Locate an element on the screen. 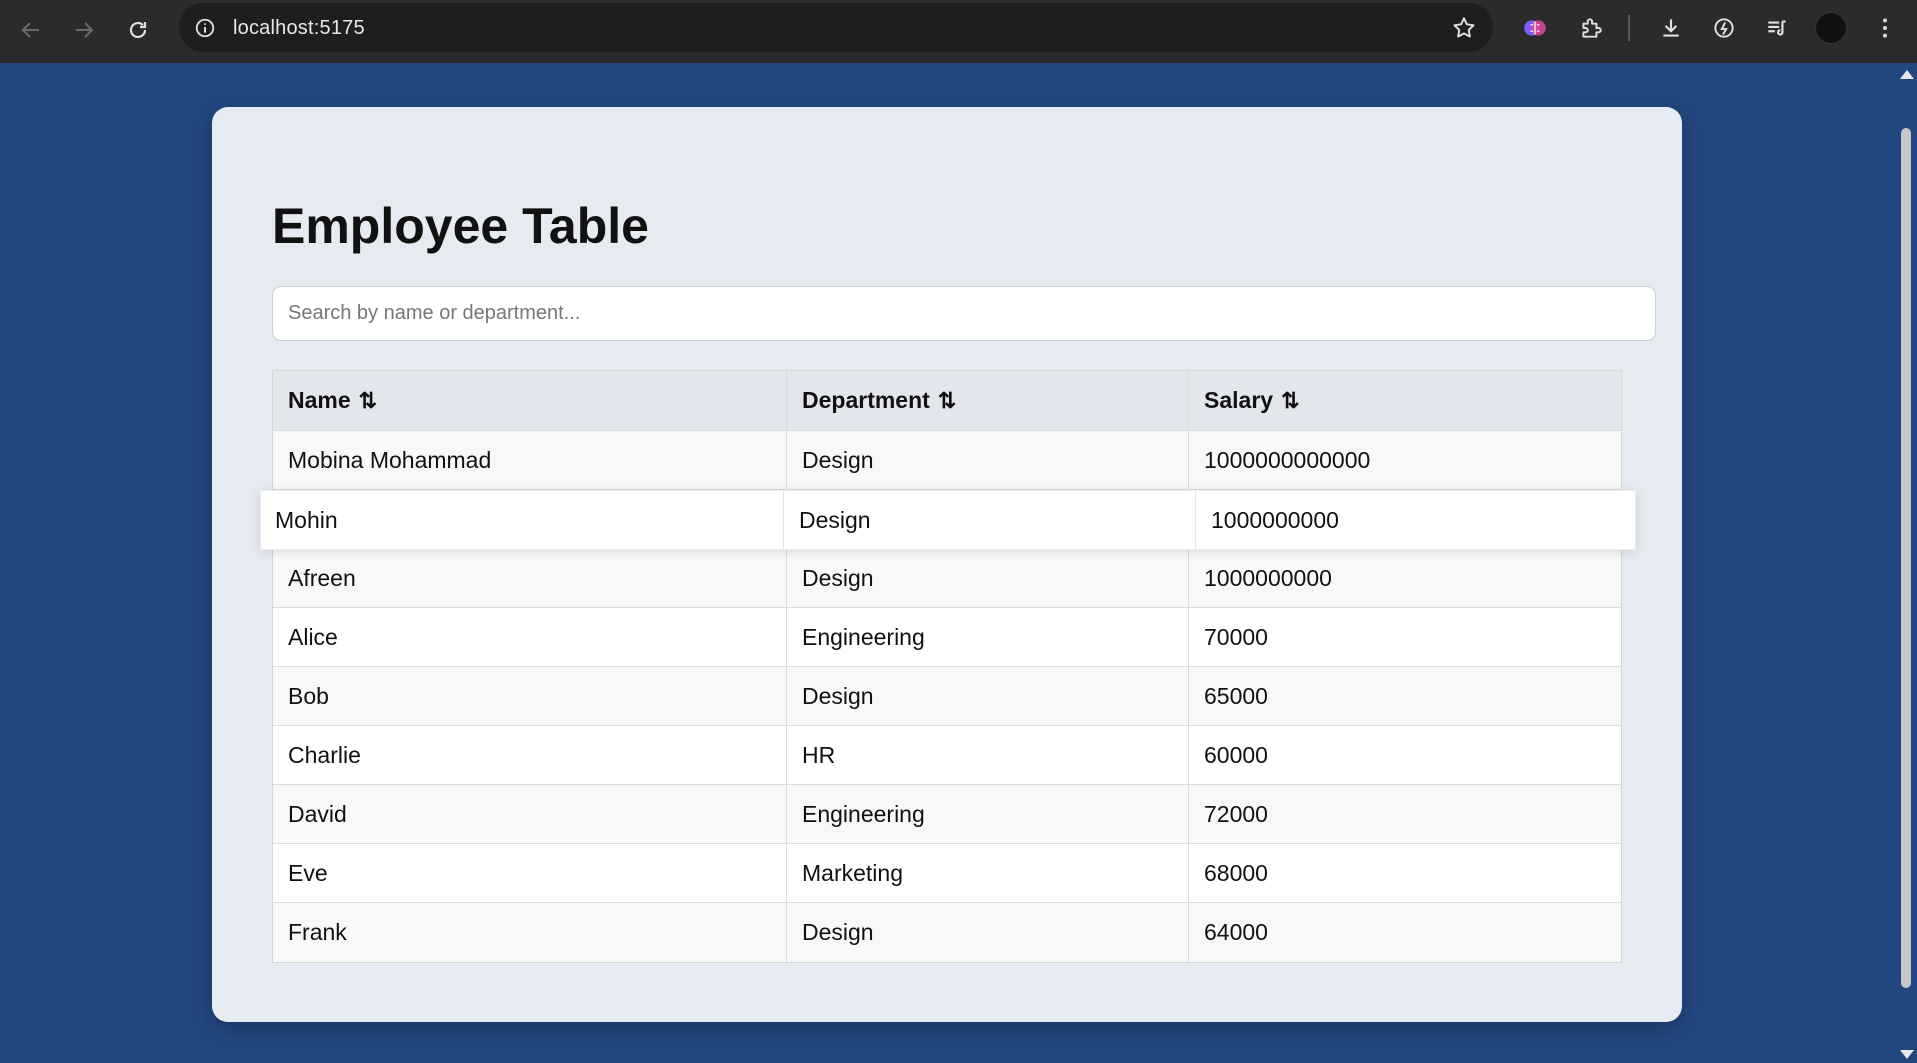  table-row: Alice Engineering 70000 is located at coordinates (947, 637).